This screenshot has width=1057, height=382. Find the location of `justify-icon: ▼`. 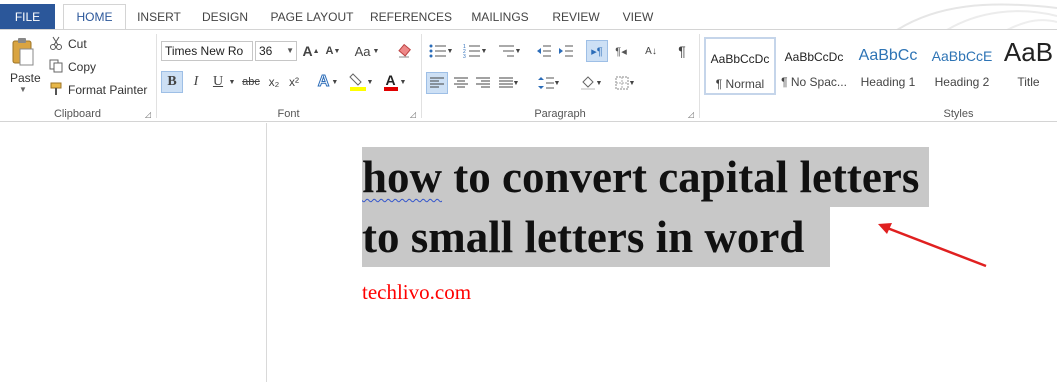

justify-icon: ▼ is located at coordinates (509, 83).